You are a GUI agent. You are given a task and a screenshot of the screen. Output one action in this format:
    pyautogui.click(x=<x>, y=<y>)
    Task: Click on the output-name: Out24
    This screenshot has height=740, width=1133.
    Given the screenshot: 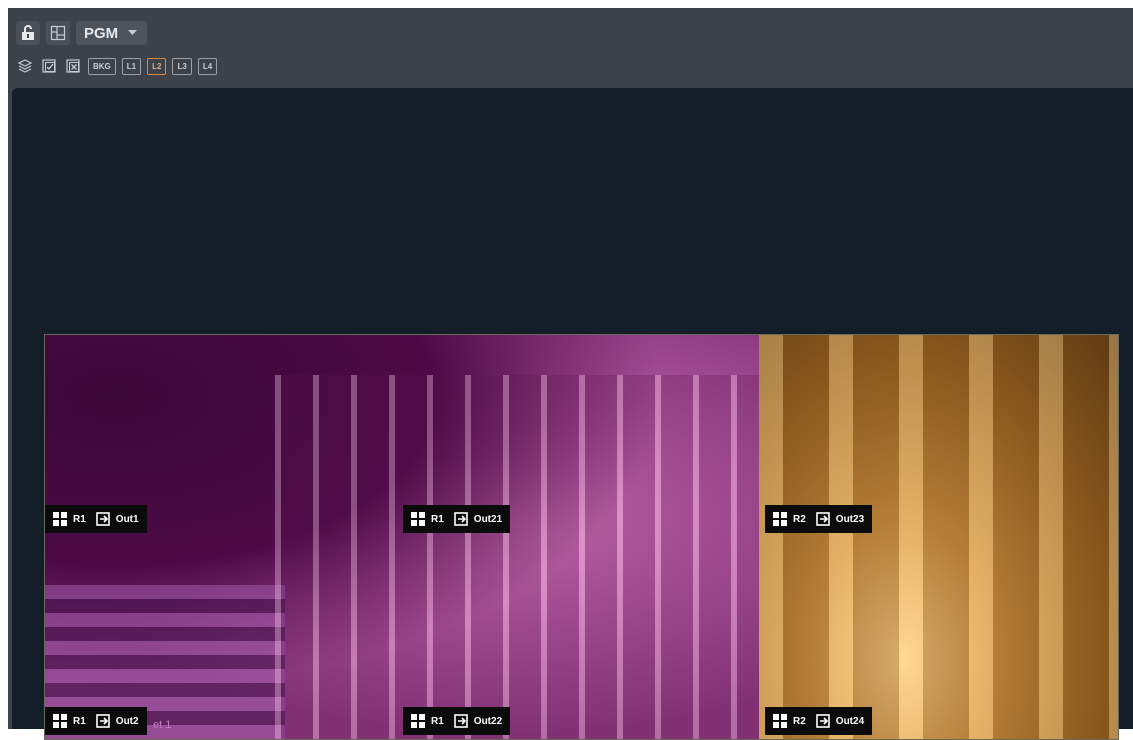 What is the action you would take?
    pyautogui.click(x=850, y=721)
    